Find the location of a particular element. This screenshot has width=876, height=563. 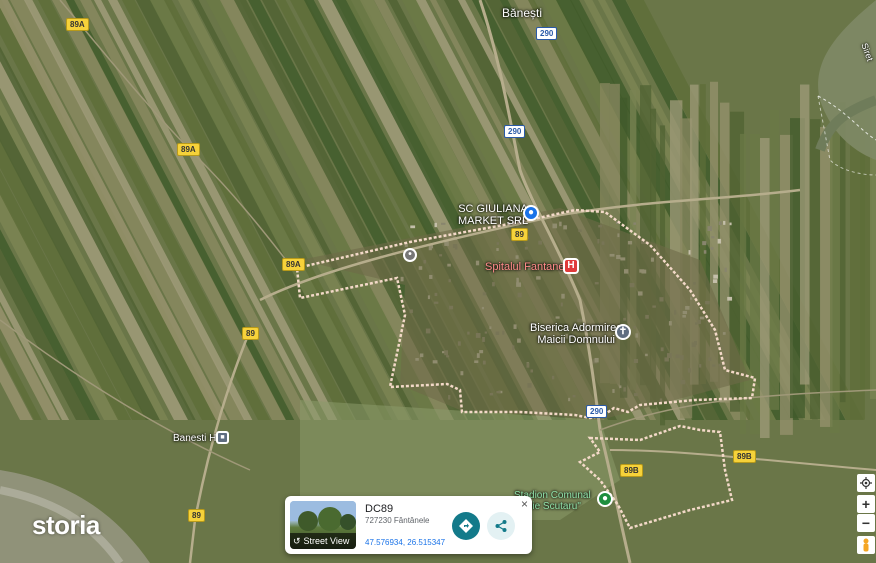

share-button is located at coordinates (501, 526).